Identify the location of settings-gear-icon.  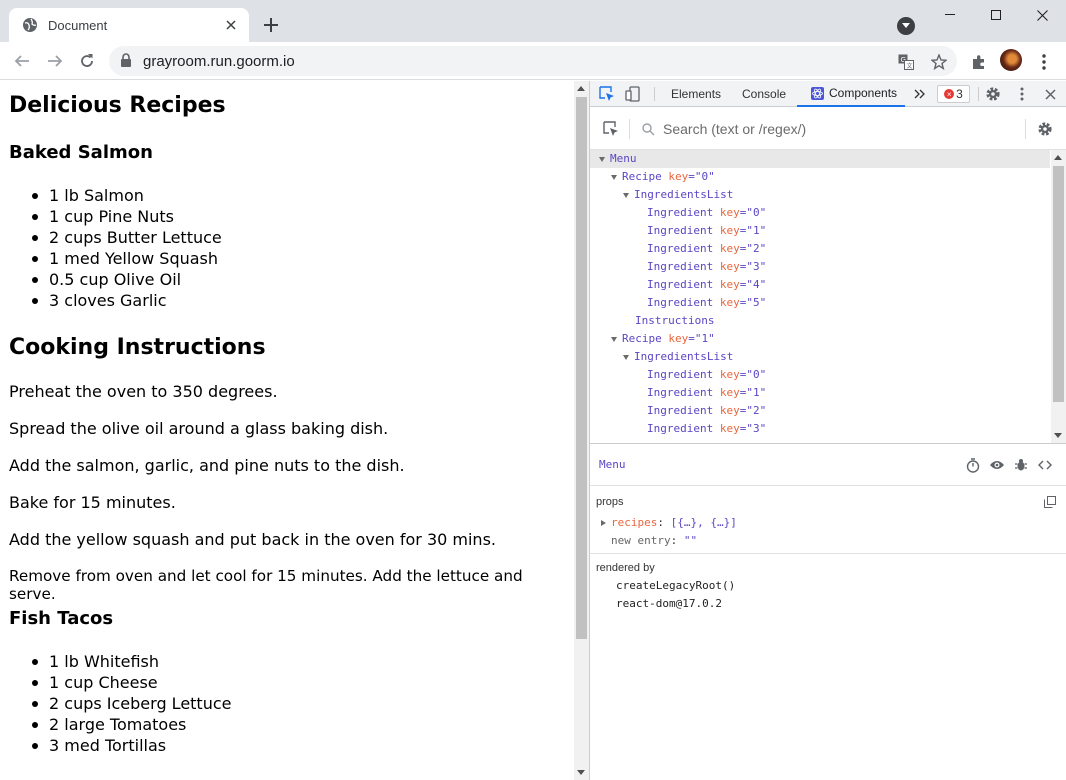
(993, 94).